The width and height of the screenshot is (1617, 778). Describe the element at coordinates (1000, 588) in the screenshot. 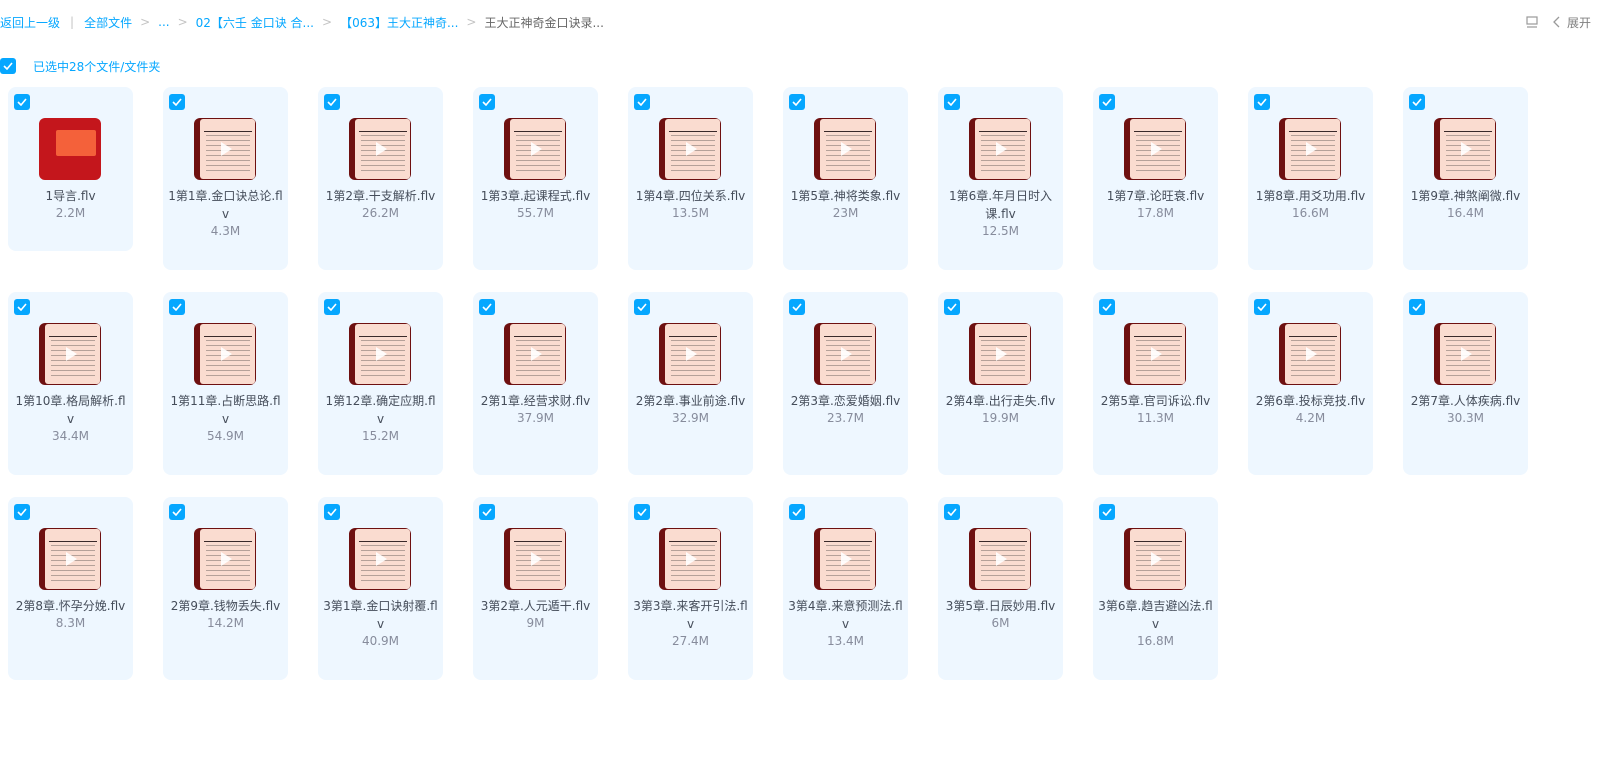

I see `file-card: 3第5章.日辰妙用.flv 6M` at that location.